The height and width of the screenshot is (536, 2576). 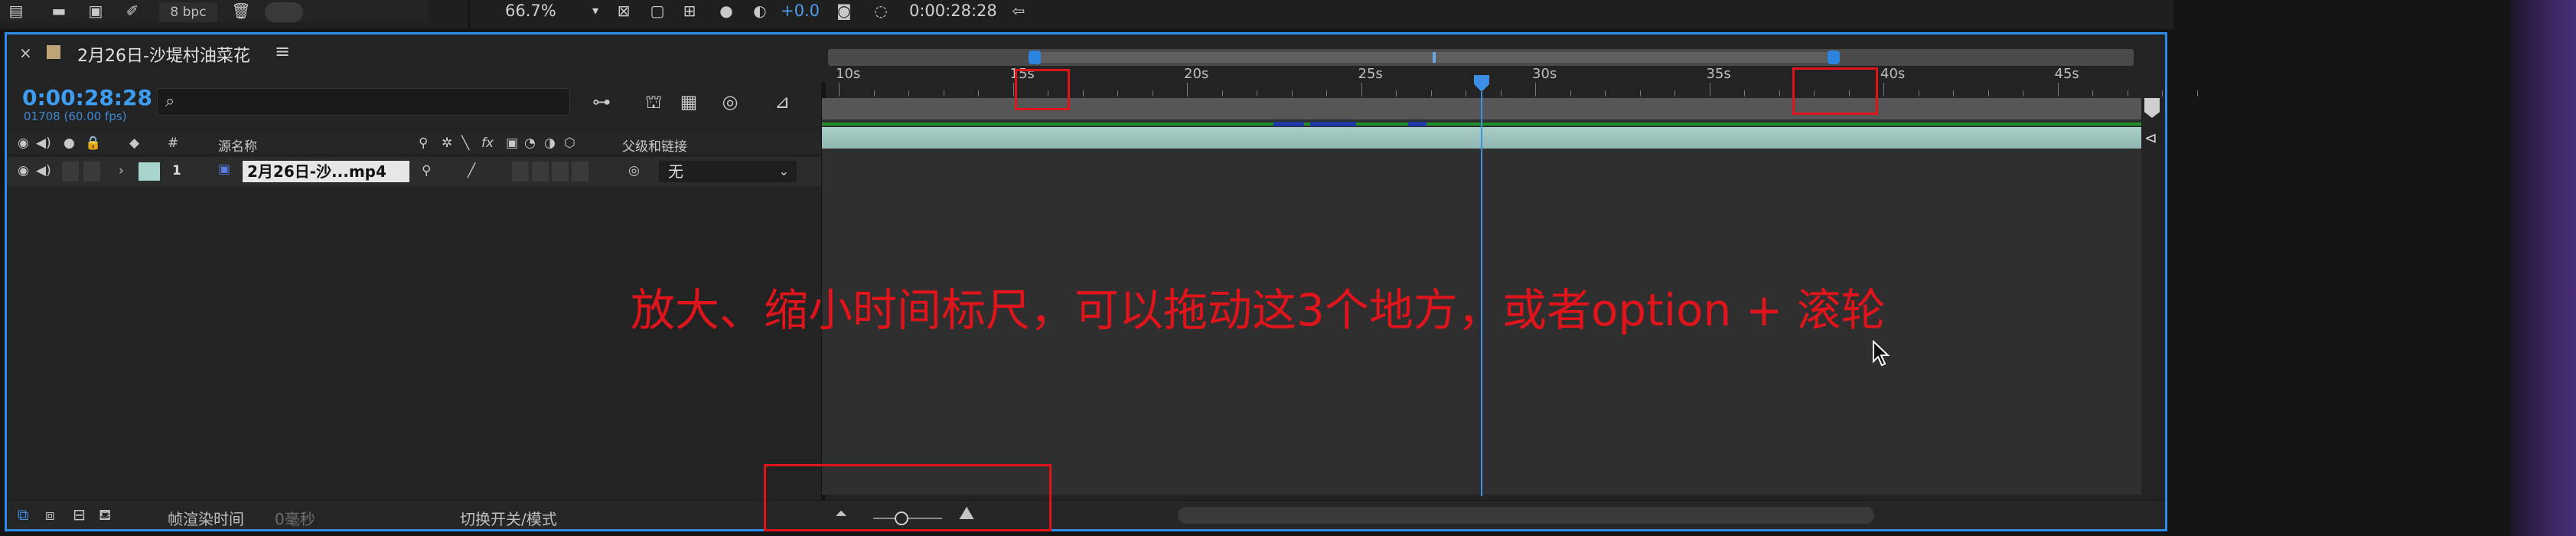 What do you see at coordinates (93, 143) in the screenshot?
I see `lock-icon: 🔒` at bounding box center [93, 143].